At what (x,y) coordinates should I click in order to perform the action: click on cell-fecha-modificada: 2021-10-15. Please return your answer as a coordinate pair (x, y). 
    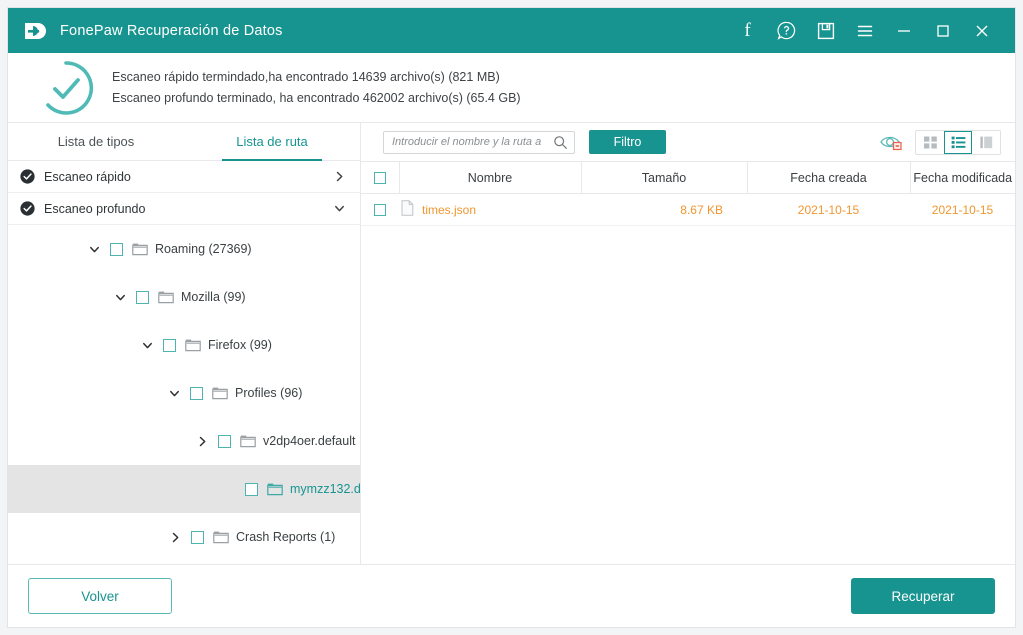
    Looking at the image, I should click on (962, 209).